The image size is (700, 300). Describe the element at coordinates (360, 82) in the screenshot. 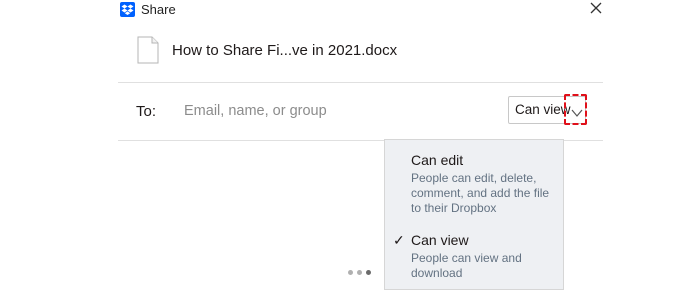

I see `divider` at that location.